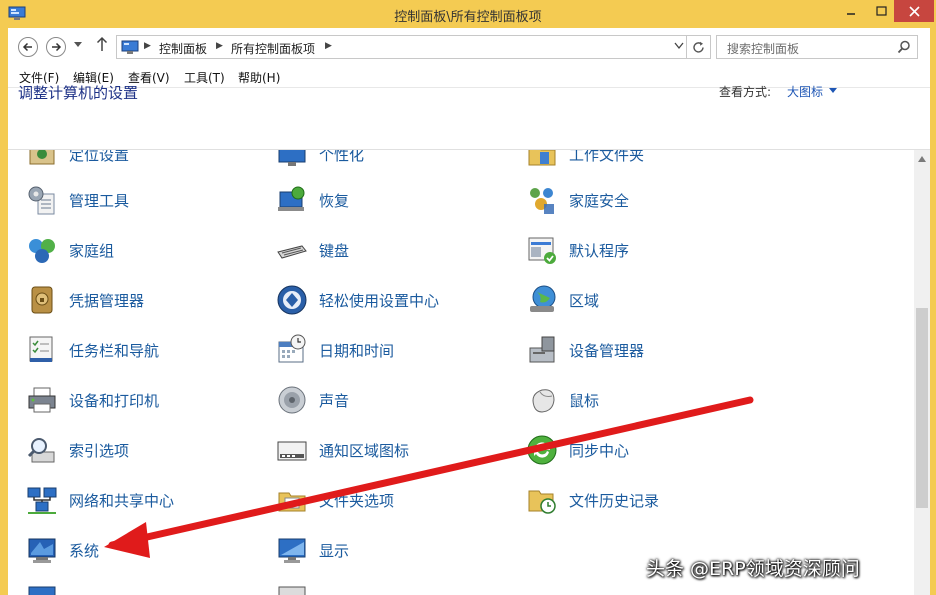 The height and width of the screenshot is (595, 936). Describe the element at coordinates (763, 48) in the screenshot. I see `search-input: 搜索控制面板` at that location.